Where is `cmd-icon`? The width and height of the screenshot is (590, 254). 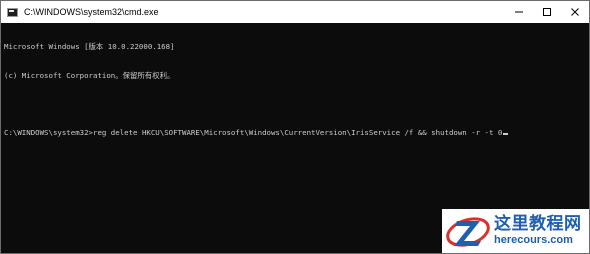
cmd-icon is located at coordinates (12, 12).